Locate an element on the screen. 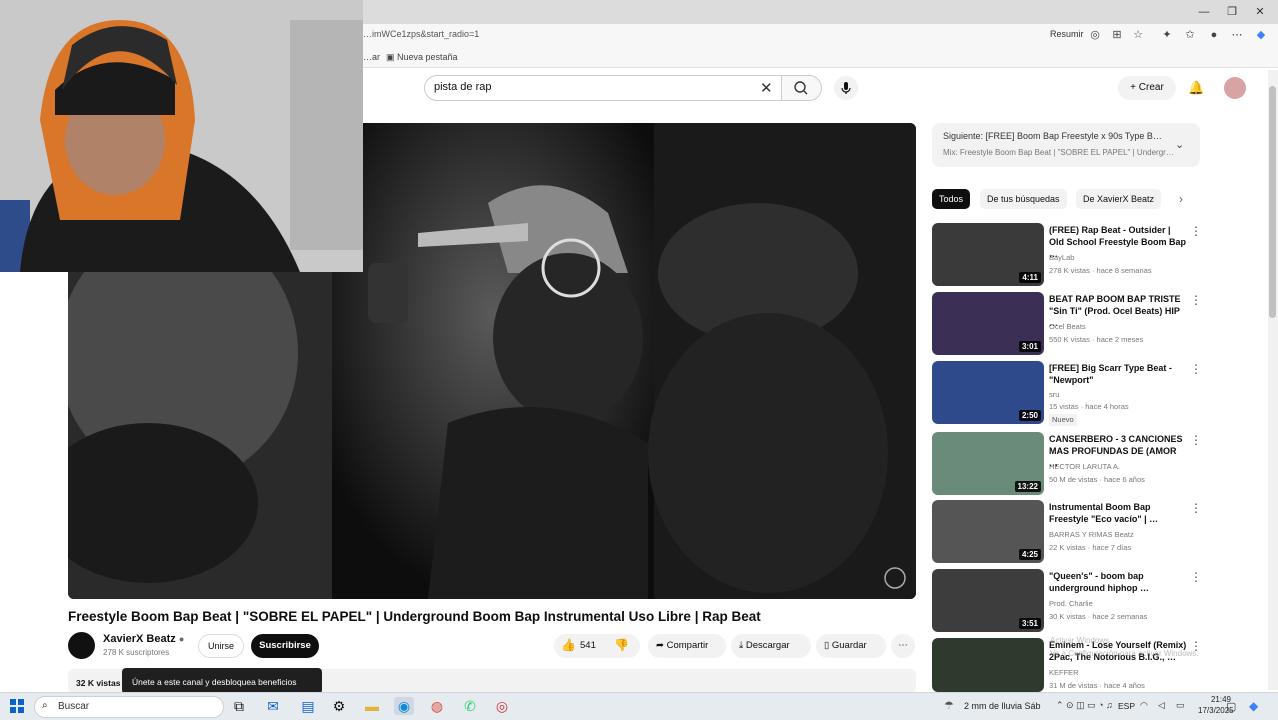 This screenshot has height=720, width=1278. webcam-overlay is located at coordinates (181, 136).